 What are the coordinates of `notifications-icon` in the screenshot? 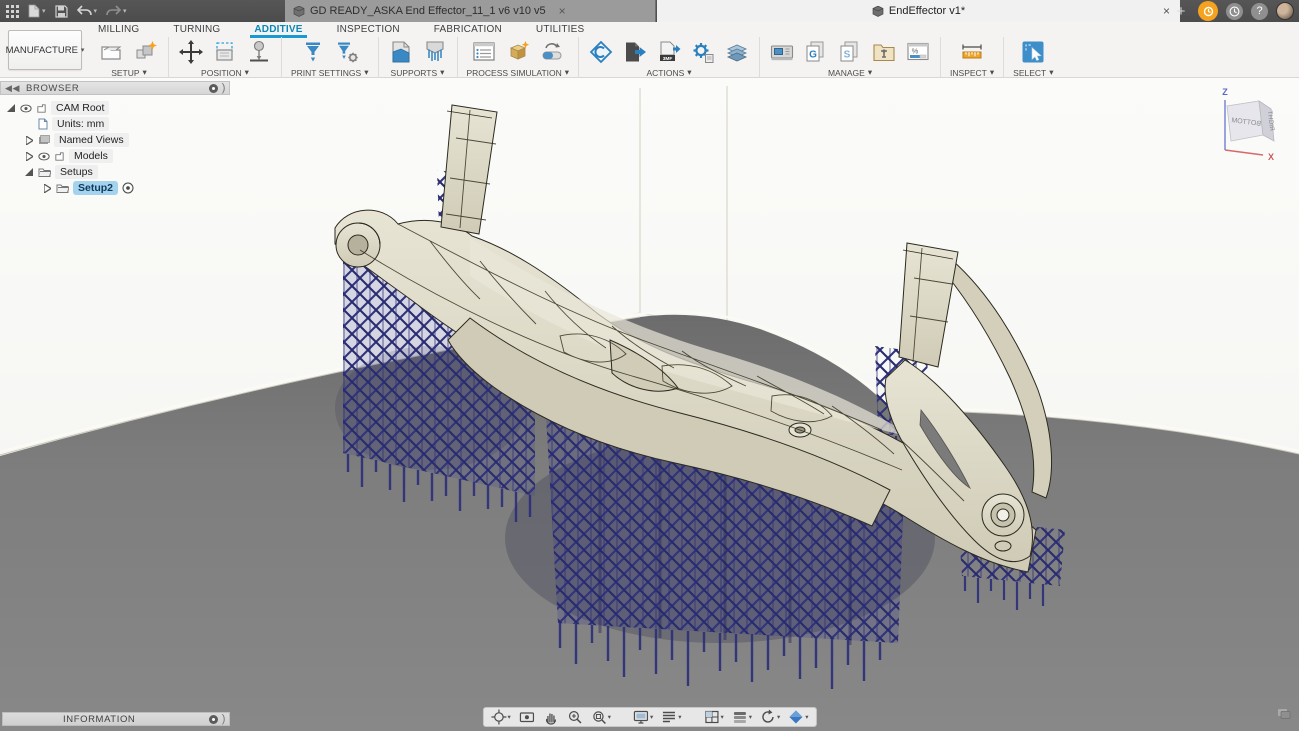 It's located at (1234, 11).